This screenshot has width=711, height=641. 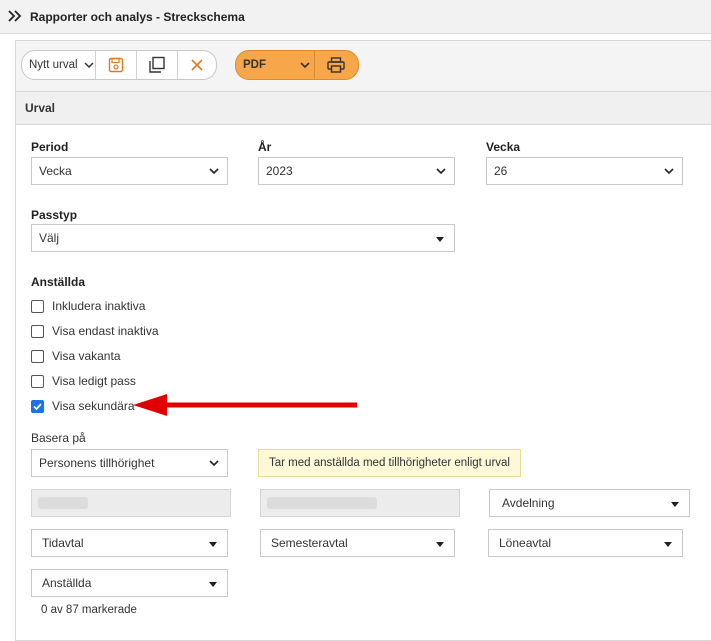 I want to click on copy-button, so click(x=157, y=65).